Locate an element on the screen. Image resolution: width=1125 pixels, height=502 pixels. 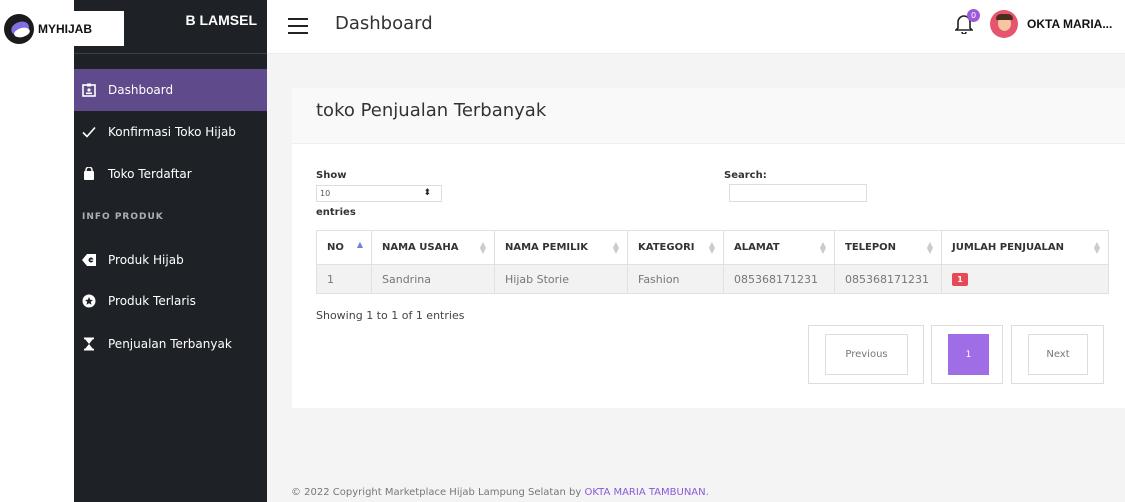
cell-jumlah-penjualan: 1 is located at coordinates (1025, 279).